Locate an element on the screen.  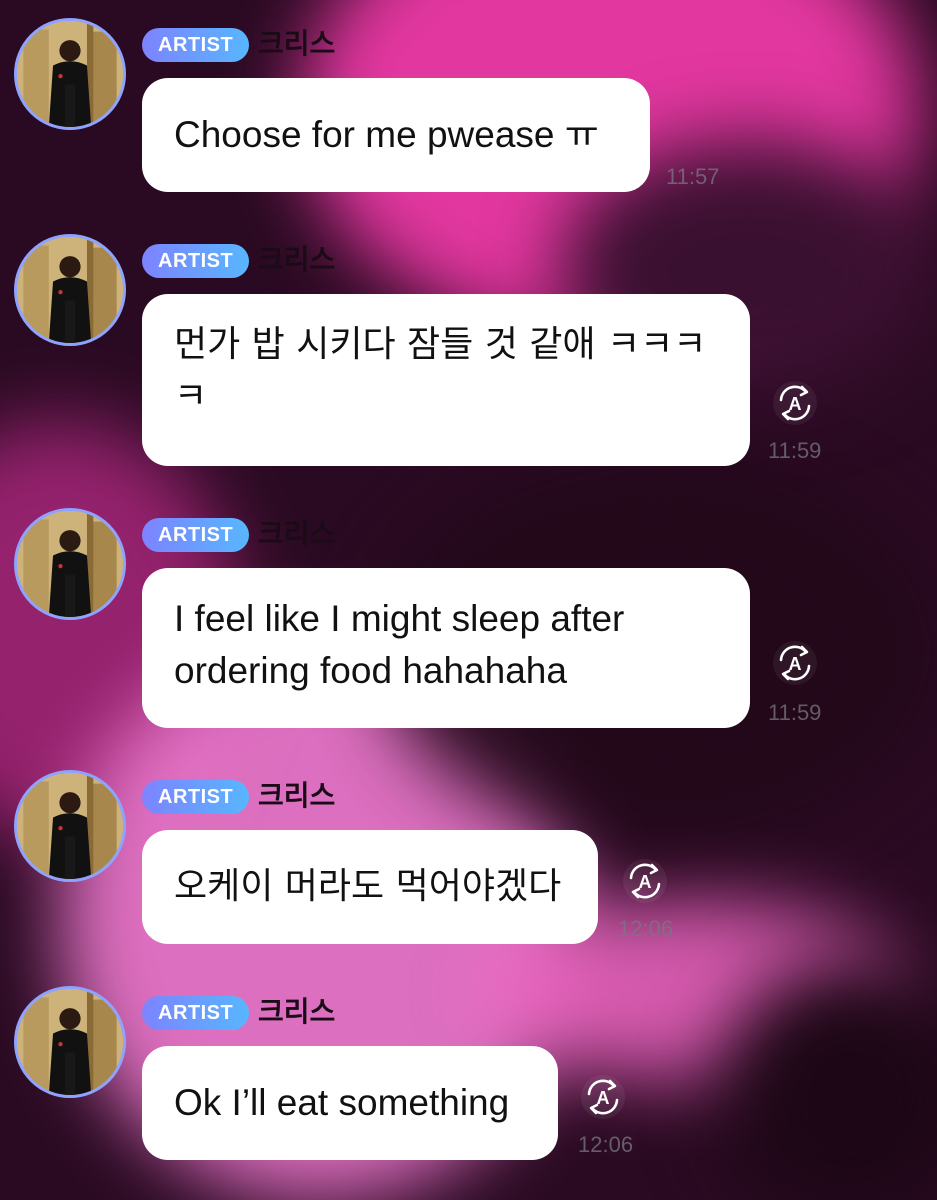
message-bubble: Choose for me pwease ㅠ is located at coordinates (396, 135).